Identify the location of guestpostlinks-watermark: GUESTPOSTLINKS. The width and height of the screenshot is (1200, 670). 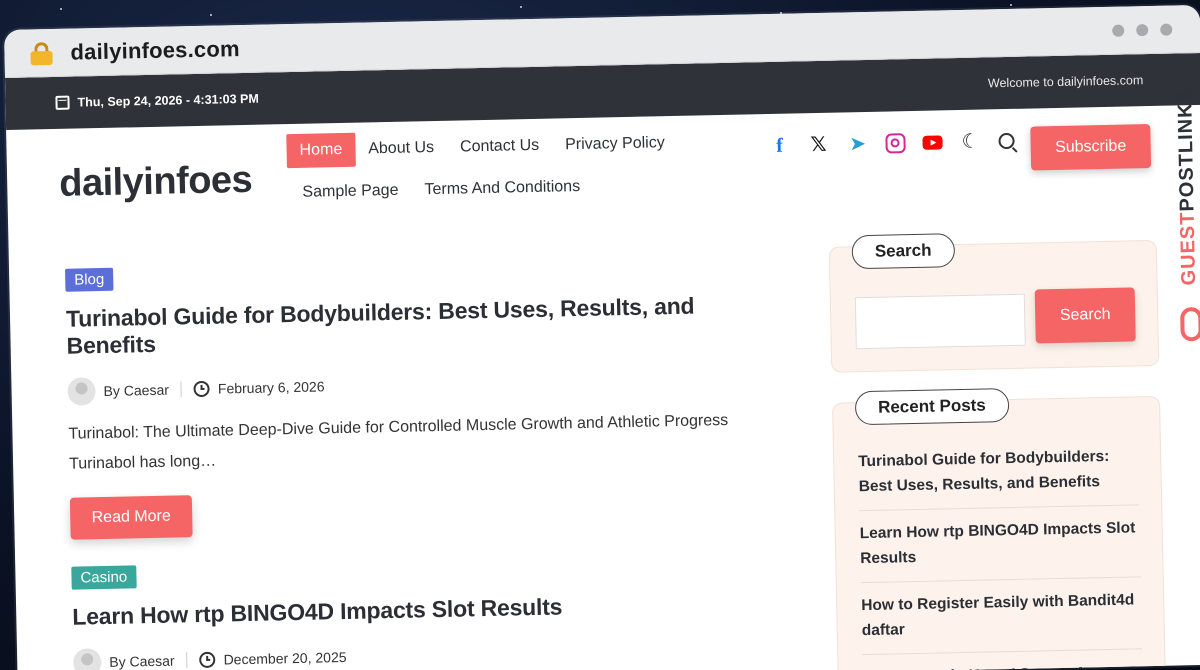
(1183, 207).